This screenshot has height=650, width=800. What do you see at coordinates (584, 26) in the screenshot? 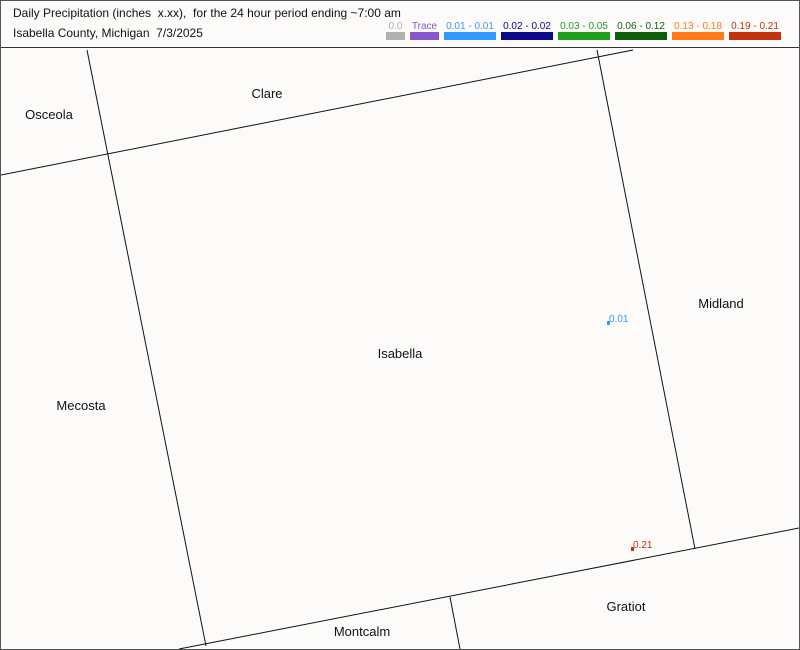
I see `legend-label: 0.03 - 0.05` at bounding box center [584, 26].